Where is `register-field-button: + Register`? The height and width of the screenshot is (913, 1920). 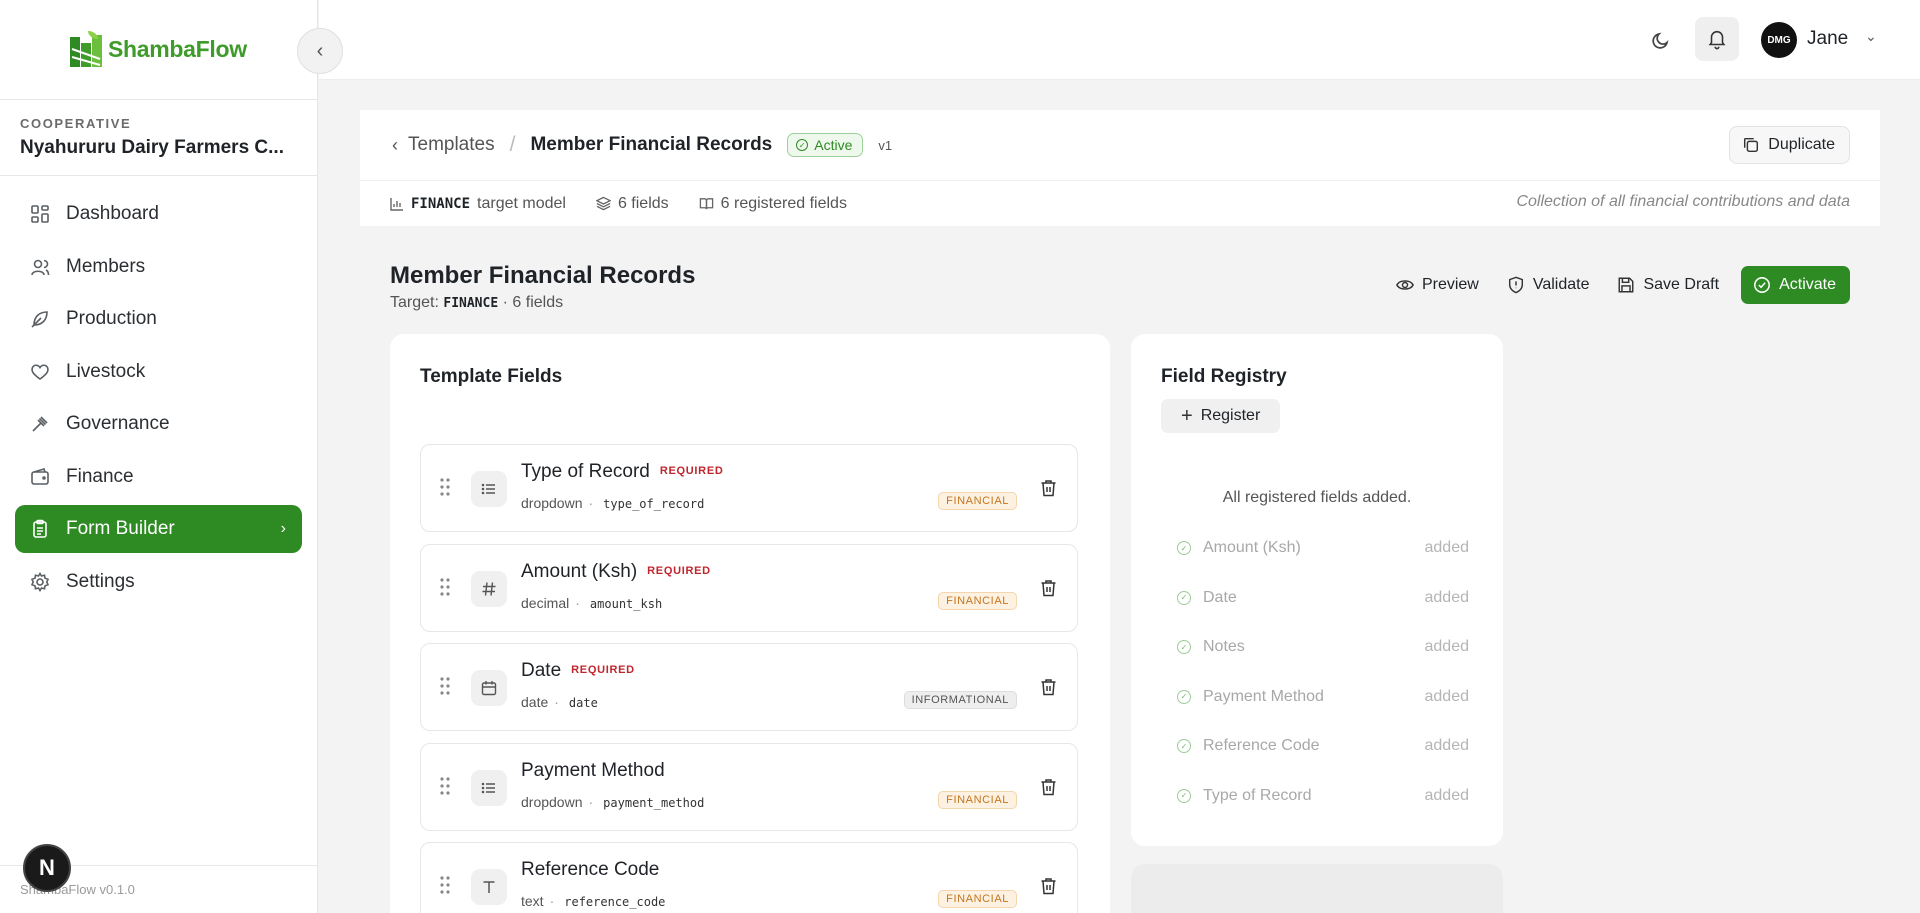
register-field-button: + Register is located at coordinates (1221, 416).